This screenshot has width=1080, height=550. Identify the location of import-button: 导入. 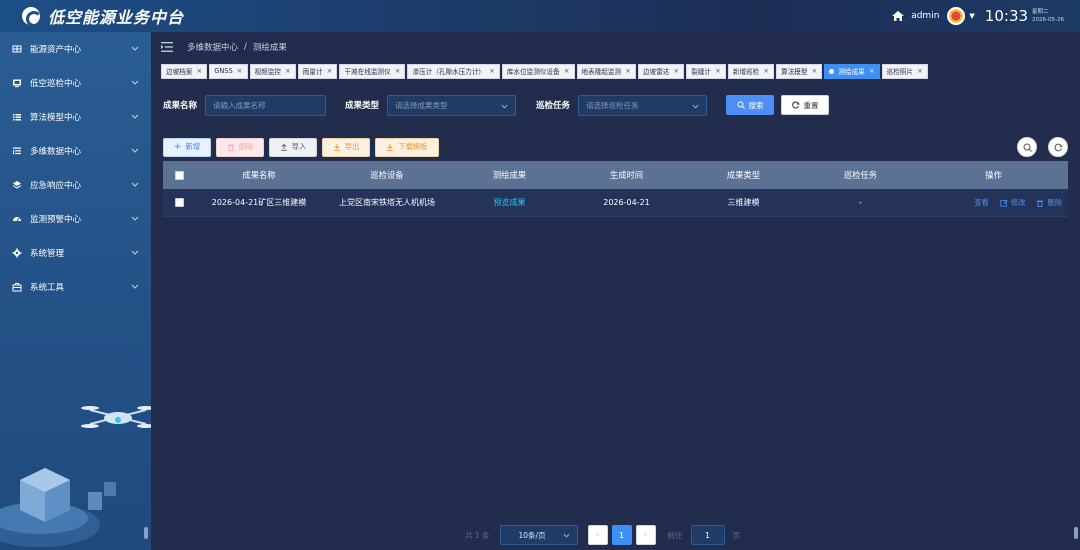
(293, 147).